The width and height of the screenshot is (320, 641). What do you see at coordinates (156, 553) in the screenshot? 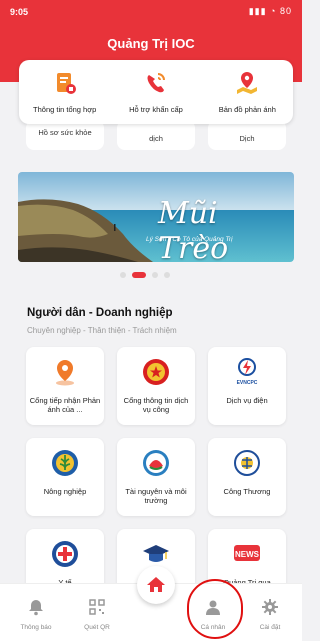
I see `education-icon` at bounding box center [156, 553].